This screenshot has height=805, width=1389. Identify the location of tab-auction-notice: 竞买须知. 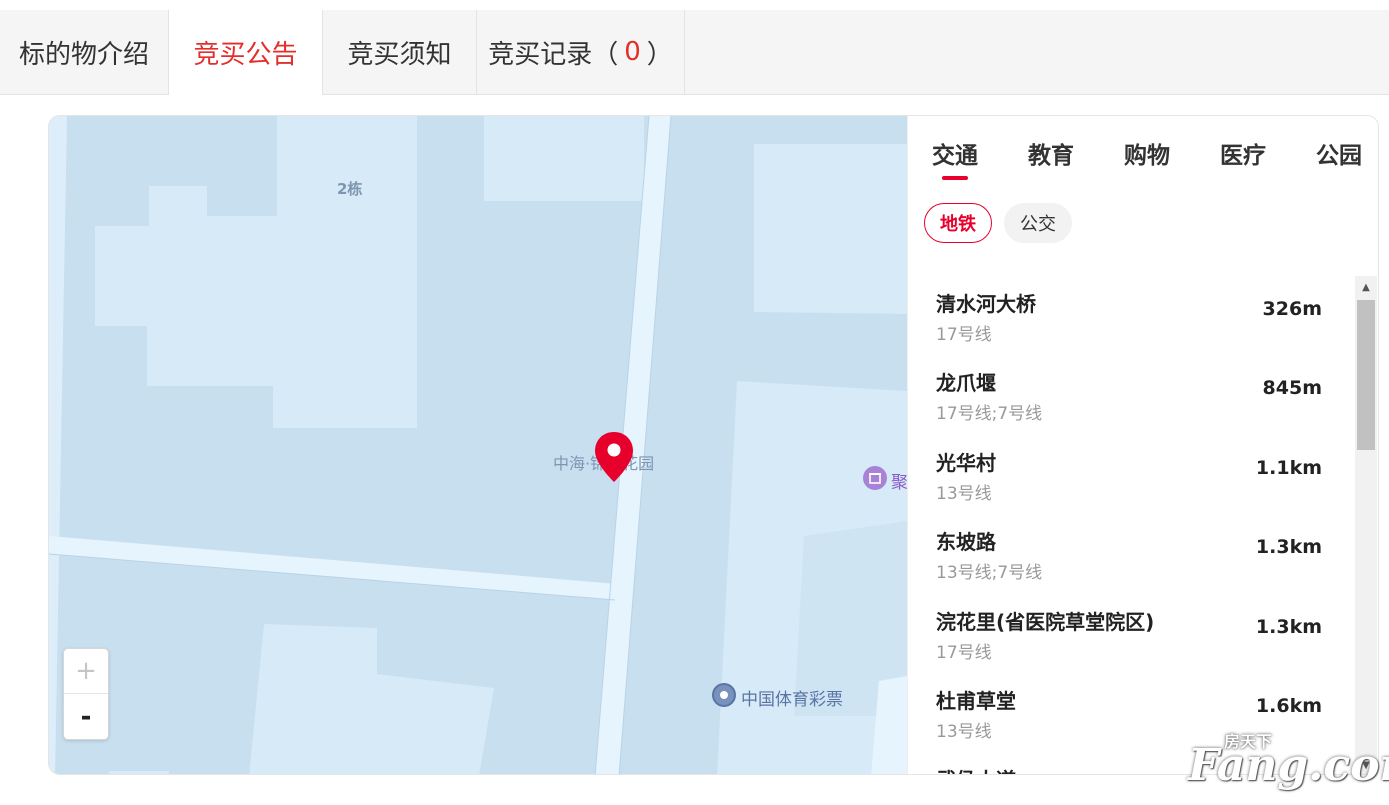
(400, 52).